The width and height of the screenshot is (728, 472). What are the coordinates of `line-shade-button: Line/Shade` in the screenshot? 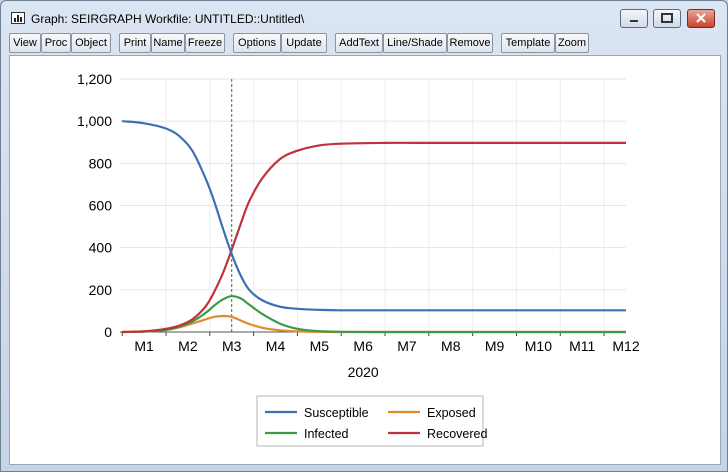 It's located at (415, 43).